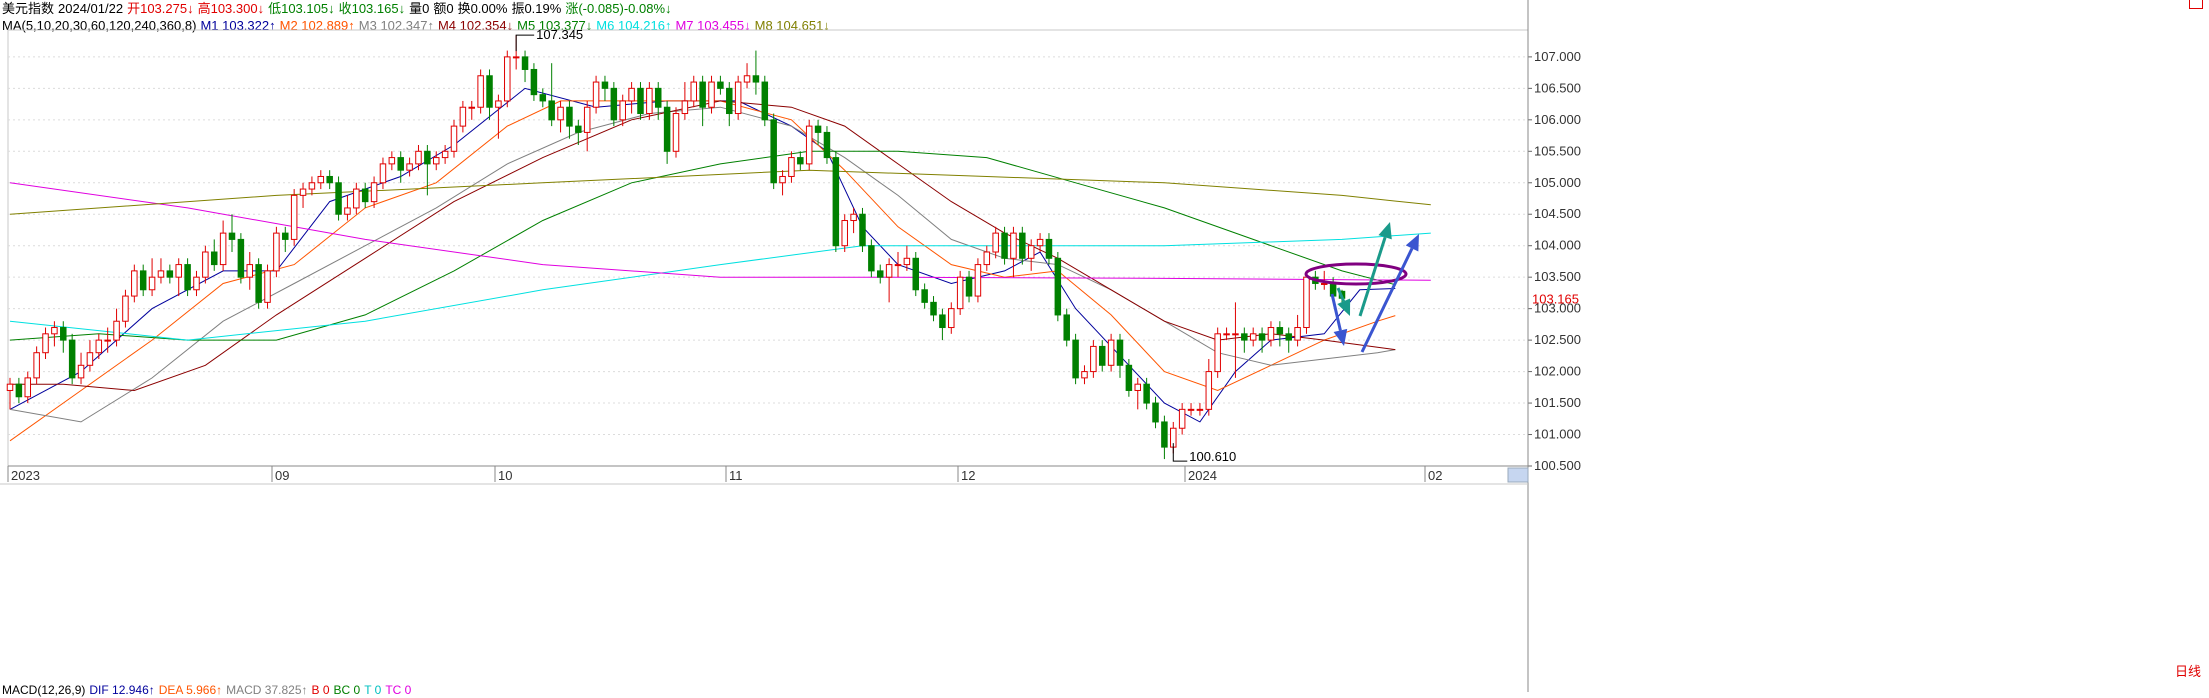 The image size is (2209, 698). What do you see at coordinates (1336, 312) in the screenshot?
I see `arrow-blue-down-shaft` at bounding box center [1336, 312].